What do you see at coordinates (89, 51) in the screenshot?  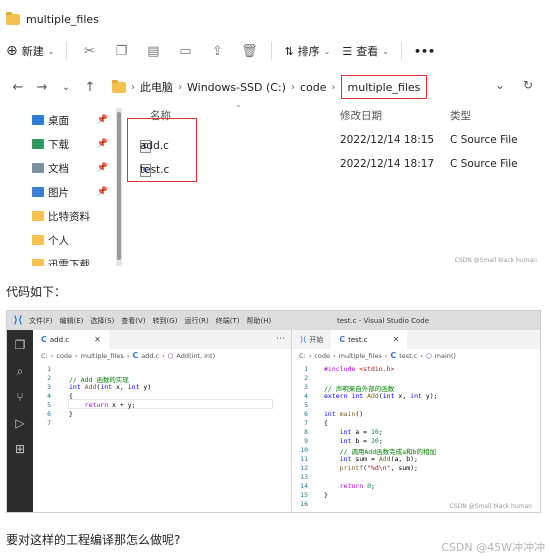 I see `cut-icon: ✂` at bounding box center [89, 51].